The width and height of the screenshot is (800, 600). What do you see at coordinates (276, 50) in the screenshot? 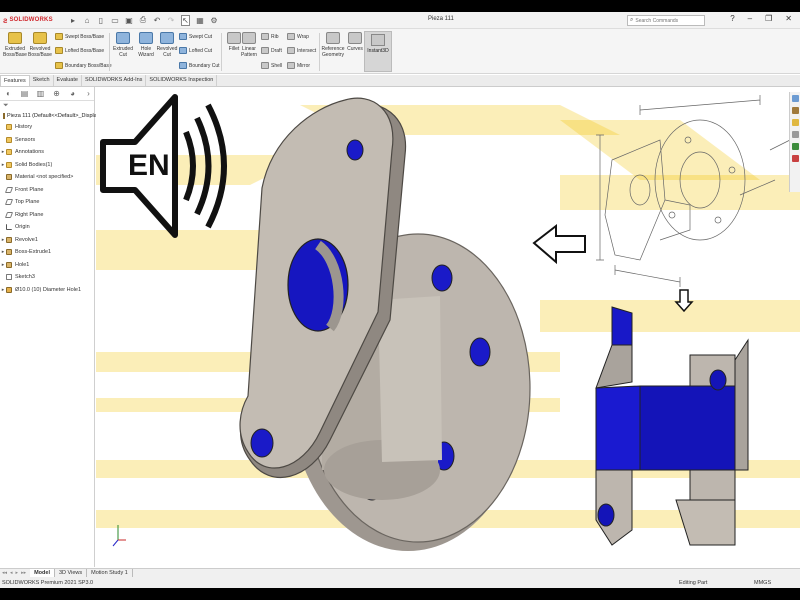
I see `draft-label: Draft` at bounding box center [276, 50].